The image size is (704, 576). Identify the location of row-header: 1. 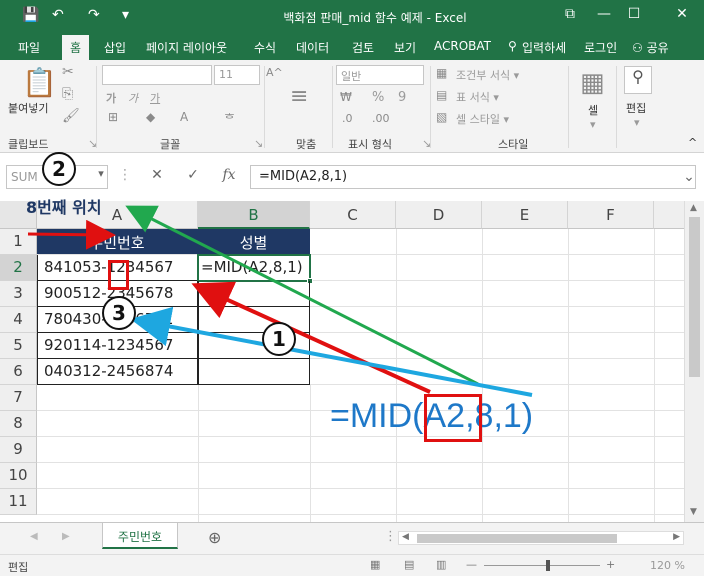
(18, 242).